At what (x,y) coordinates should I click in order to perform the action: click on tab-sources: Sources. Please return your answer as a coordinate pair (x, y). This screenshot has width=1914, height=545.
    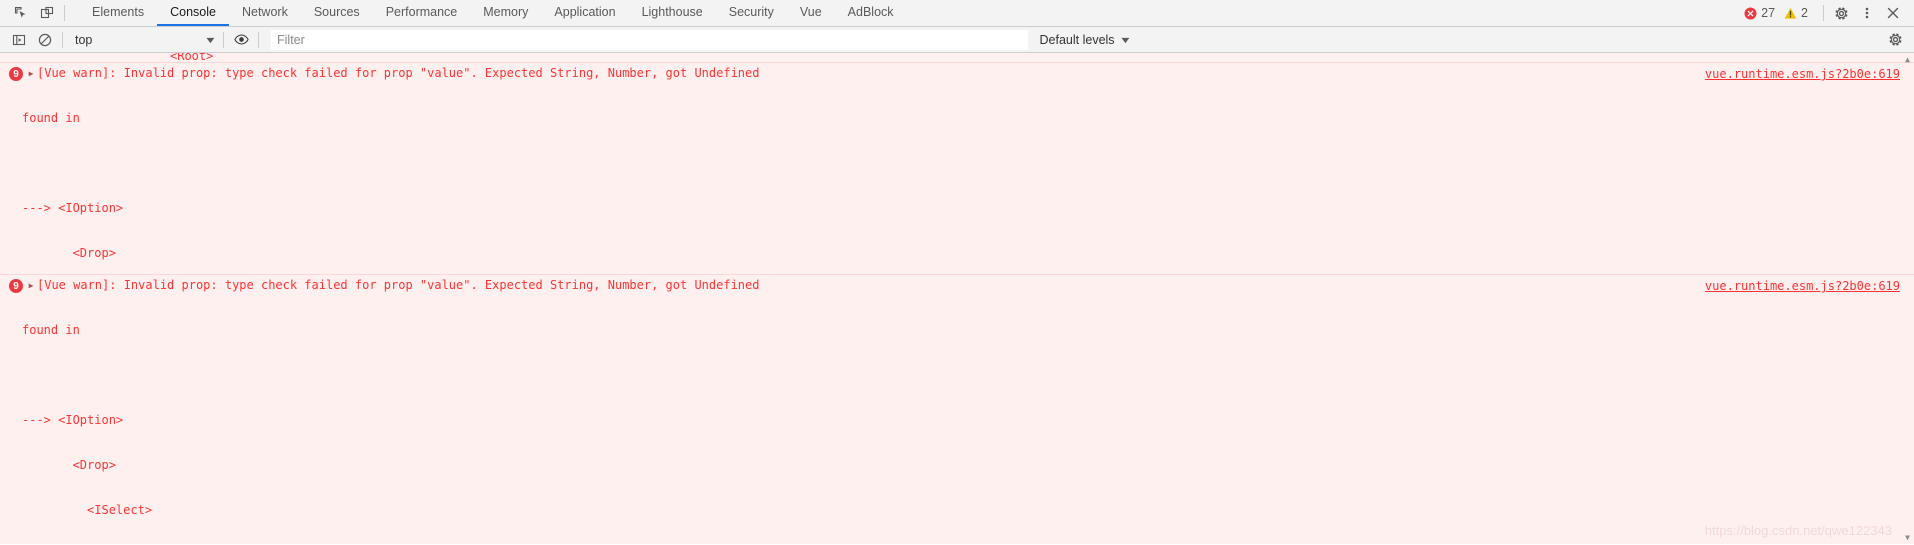
    Looking at the image, I should click on (337, 13).